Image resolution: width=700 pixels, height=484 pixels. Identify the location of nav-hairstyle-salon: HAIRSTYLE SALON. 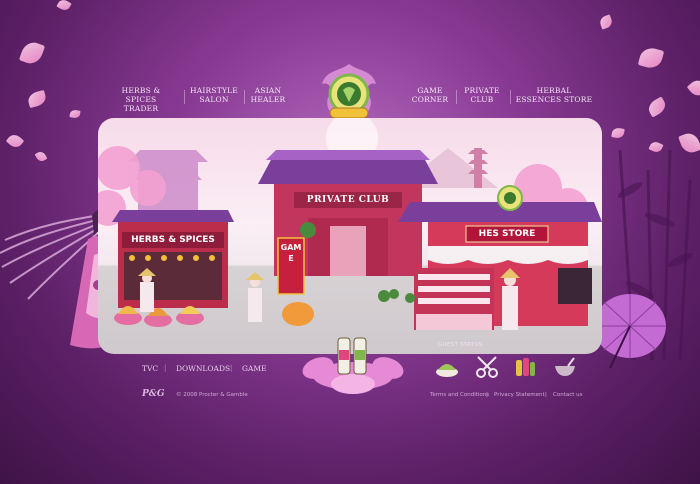
(214, 95).